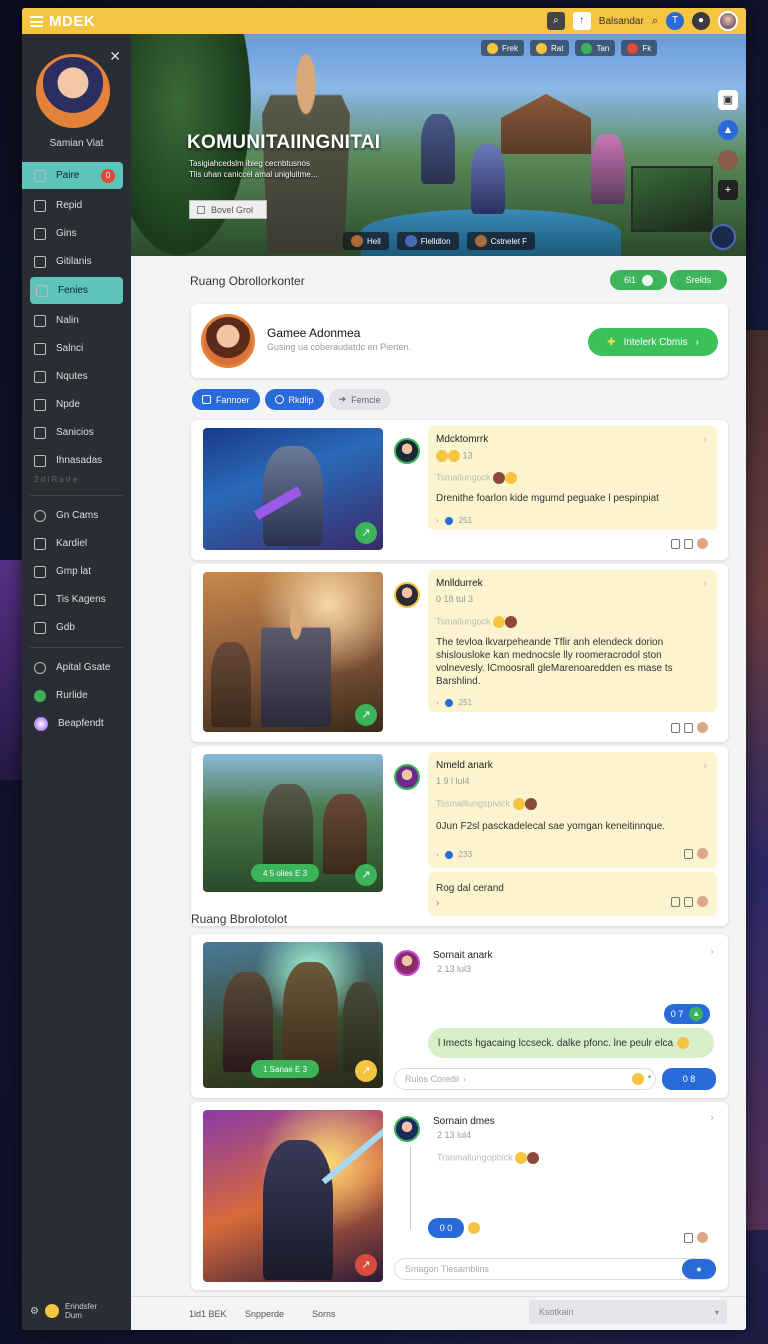 The height and width of the screenshot is (1344, 768). What do you see at coordinates (728, 130) in the screenshot?
I see `navigate-icon: ▲` at bounding box center [728, 130].